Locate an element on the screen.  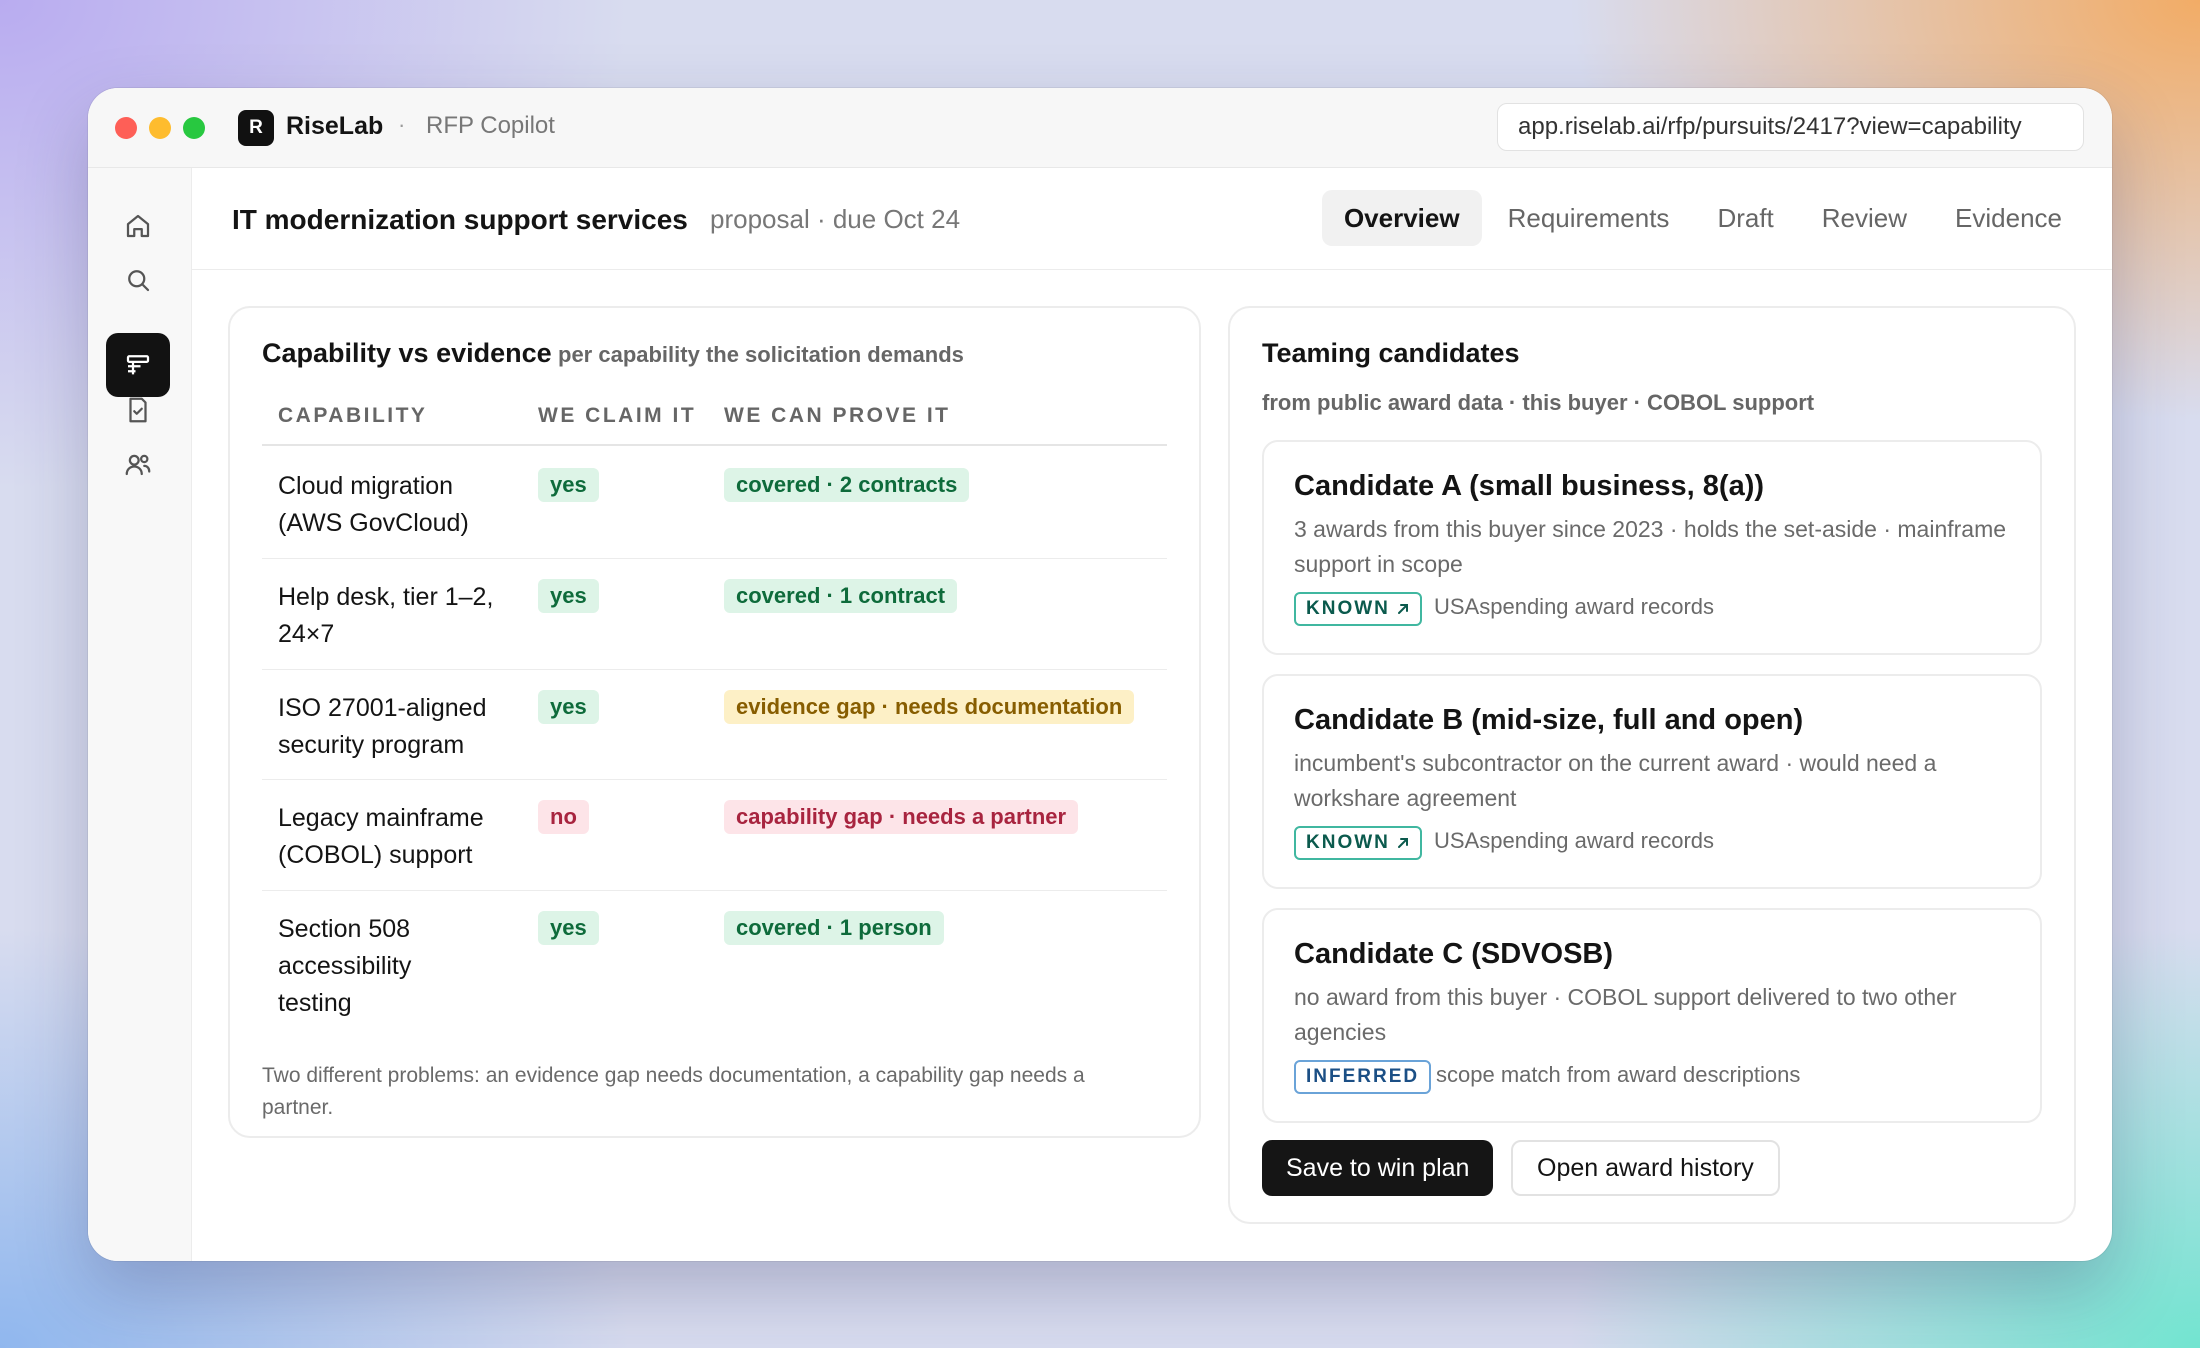
tab-overview: Overview is located at coordinates (1401, 218).